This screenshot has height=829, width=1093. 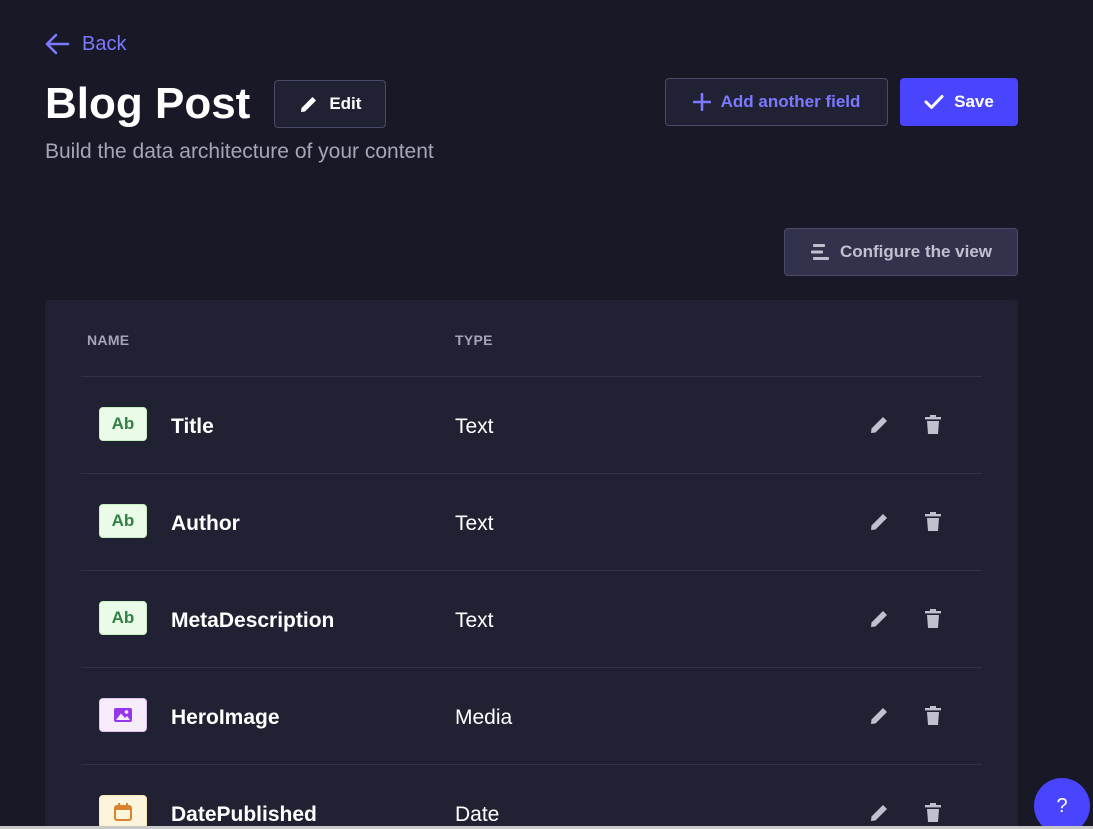 I want to click on field-name: Author, so click(x=205, y=523).